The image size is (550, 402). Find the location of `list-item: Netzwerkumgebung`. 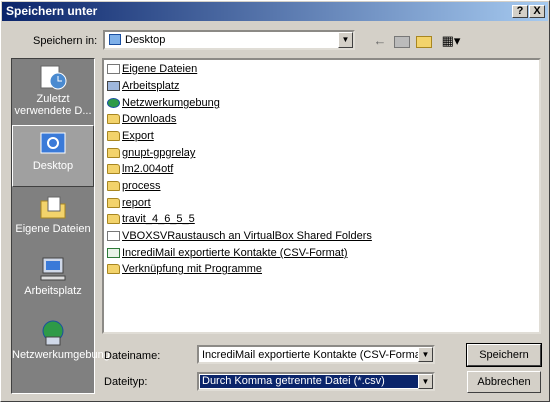

list-item: Netzwerkumgebung is located at coordinates (163, 103).